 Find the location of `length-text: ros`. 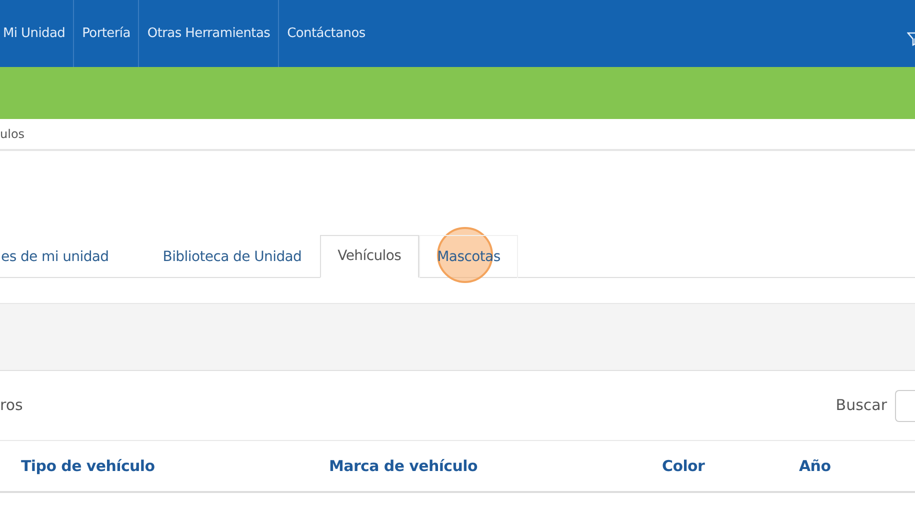

length-text: ros is located at coordinates (11, 405).